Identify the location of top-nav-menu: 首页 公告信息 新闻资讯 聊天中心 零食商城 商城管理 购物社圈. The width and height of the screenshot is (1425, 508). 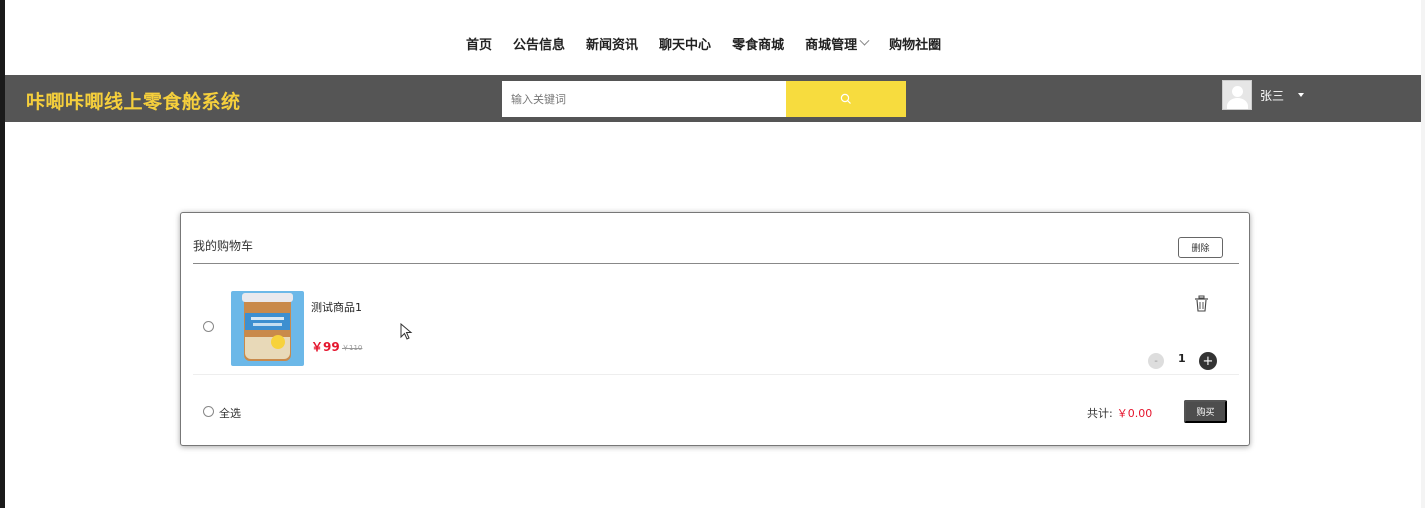
(714, 43).